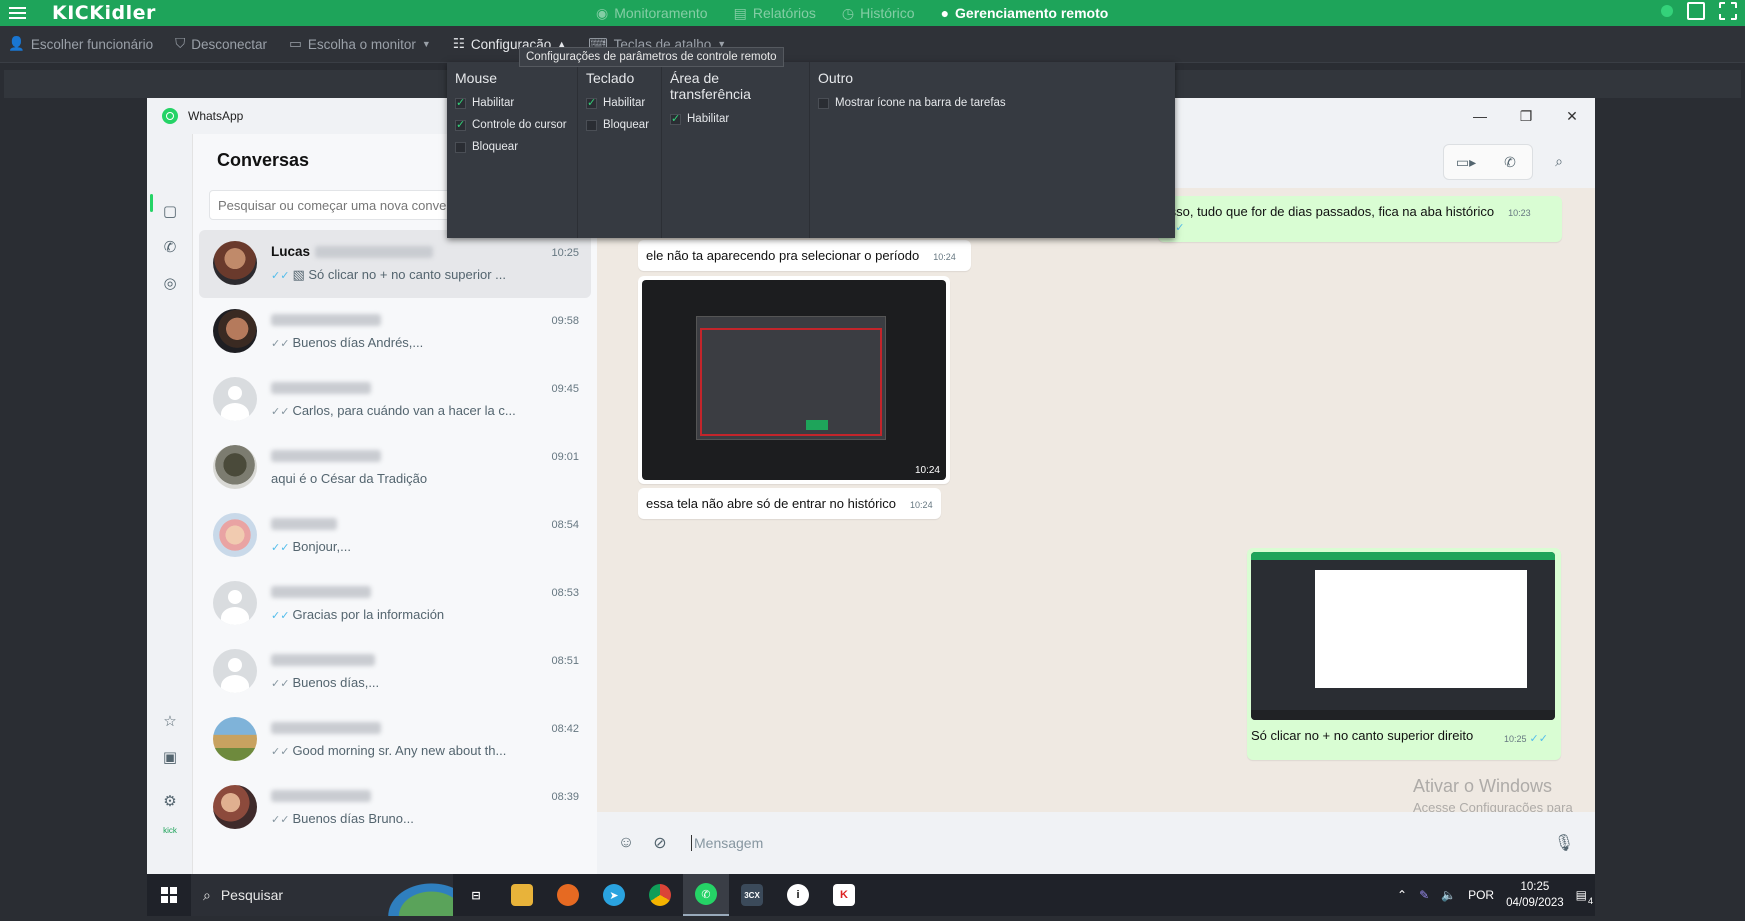  What do you see at coordinates (1362, 735) in the screenshot?
I see `image-caption: Só clicar no + no canto superior direito` at bounding box center [1362, 735].